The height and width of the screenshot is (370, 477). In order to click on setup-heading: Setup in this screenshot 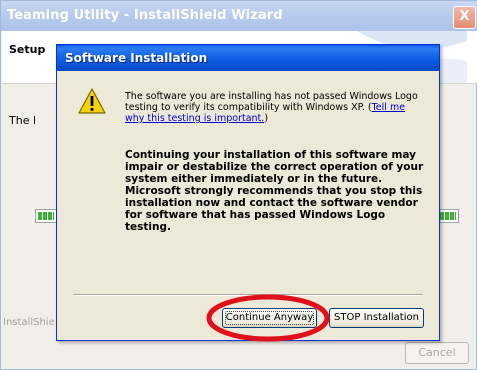, I will do `click(27, 49)`.